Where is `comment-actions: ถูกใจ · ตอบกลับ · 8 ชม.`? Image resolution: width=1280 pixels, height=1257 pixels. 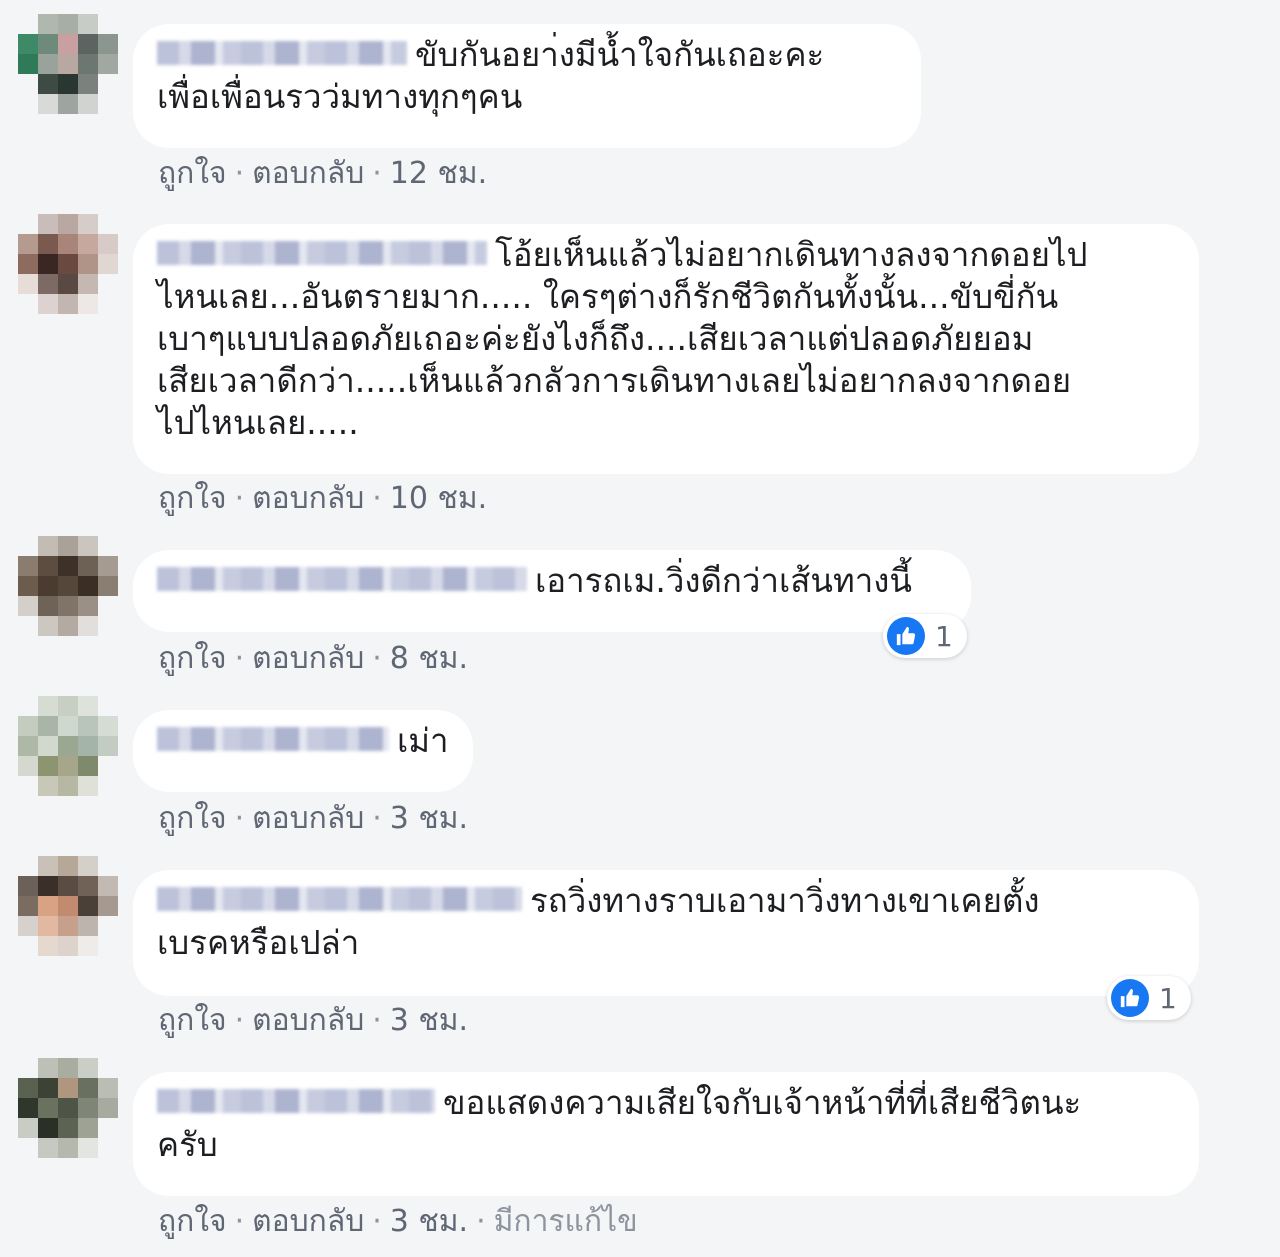
comment-actions: ถูกใจ · ตอบกลับ · 8 ชม. is located at coordinates (313, 659).